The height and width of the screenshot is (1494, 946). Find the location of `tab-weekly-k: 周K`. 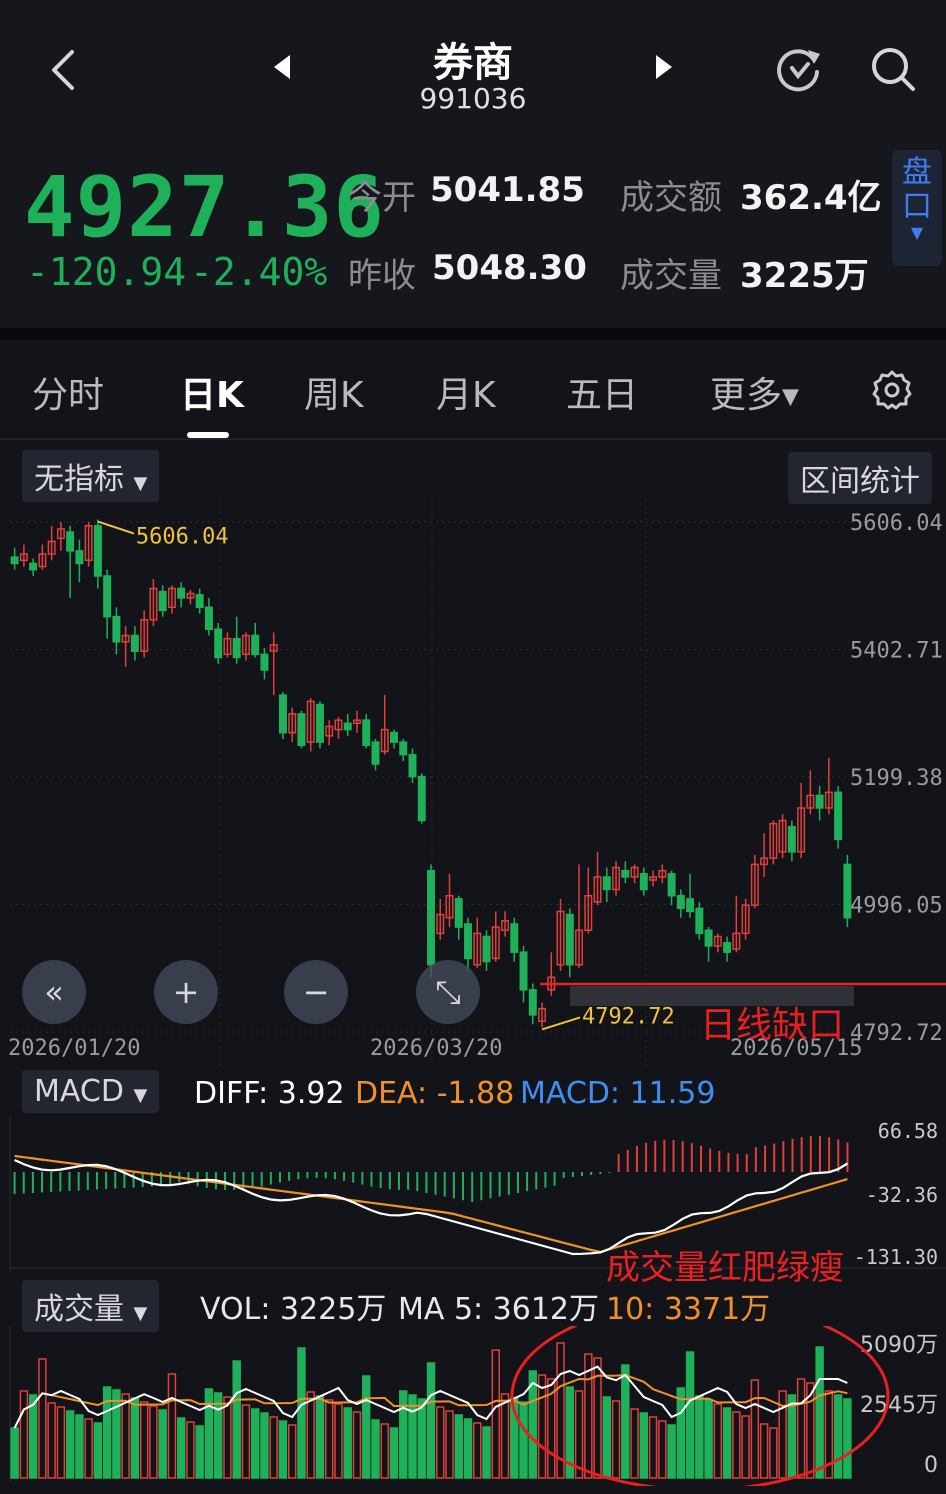

tab-weekly-k: 周K is located at coordinates (334, 392).